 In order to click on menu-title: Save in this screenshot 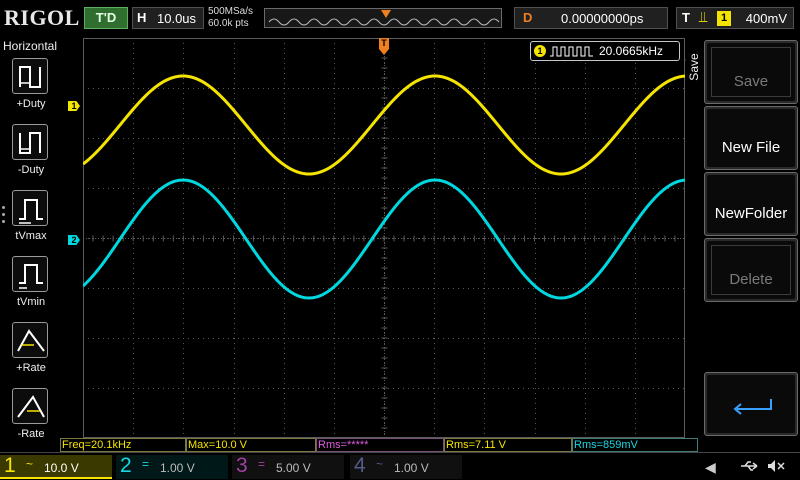, I will do `click(694, 67)`.